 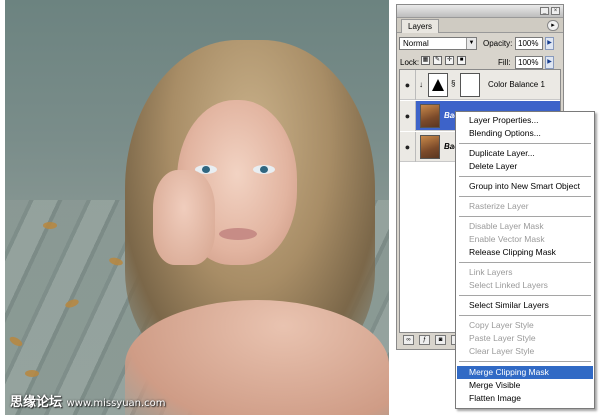 I want to click on chevron-down-icon: ▼, so click(x=471, y=43).